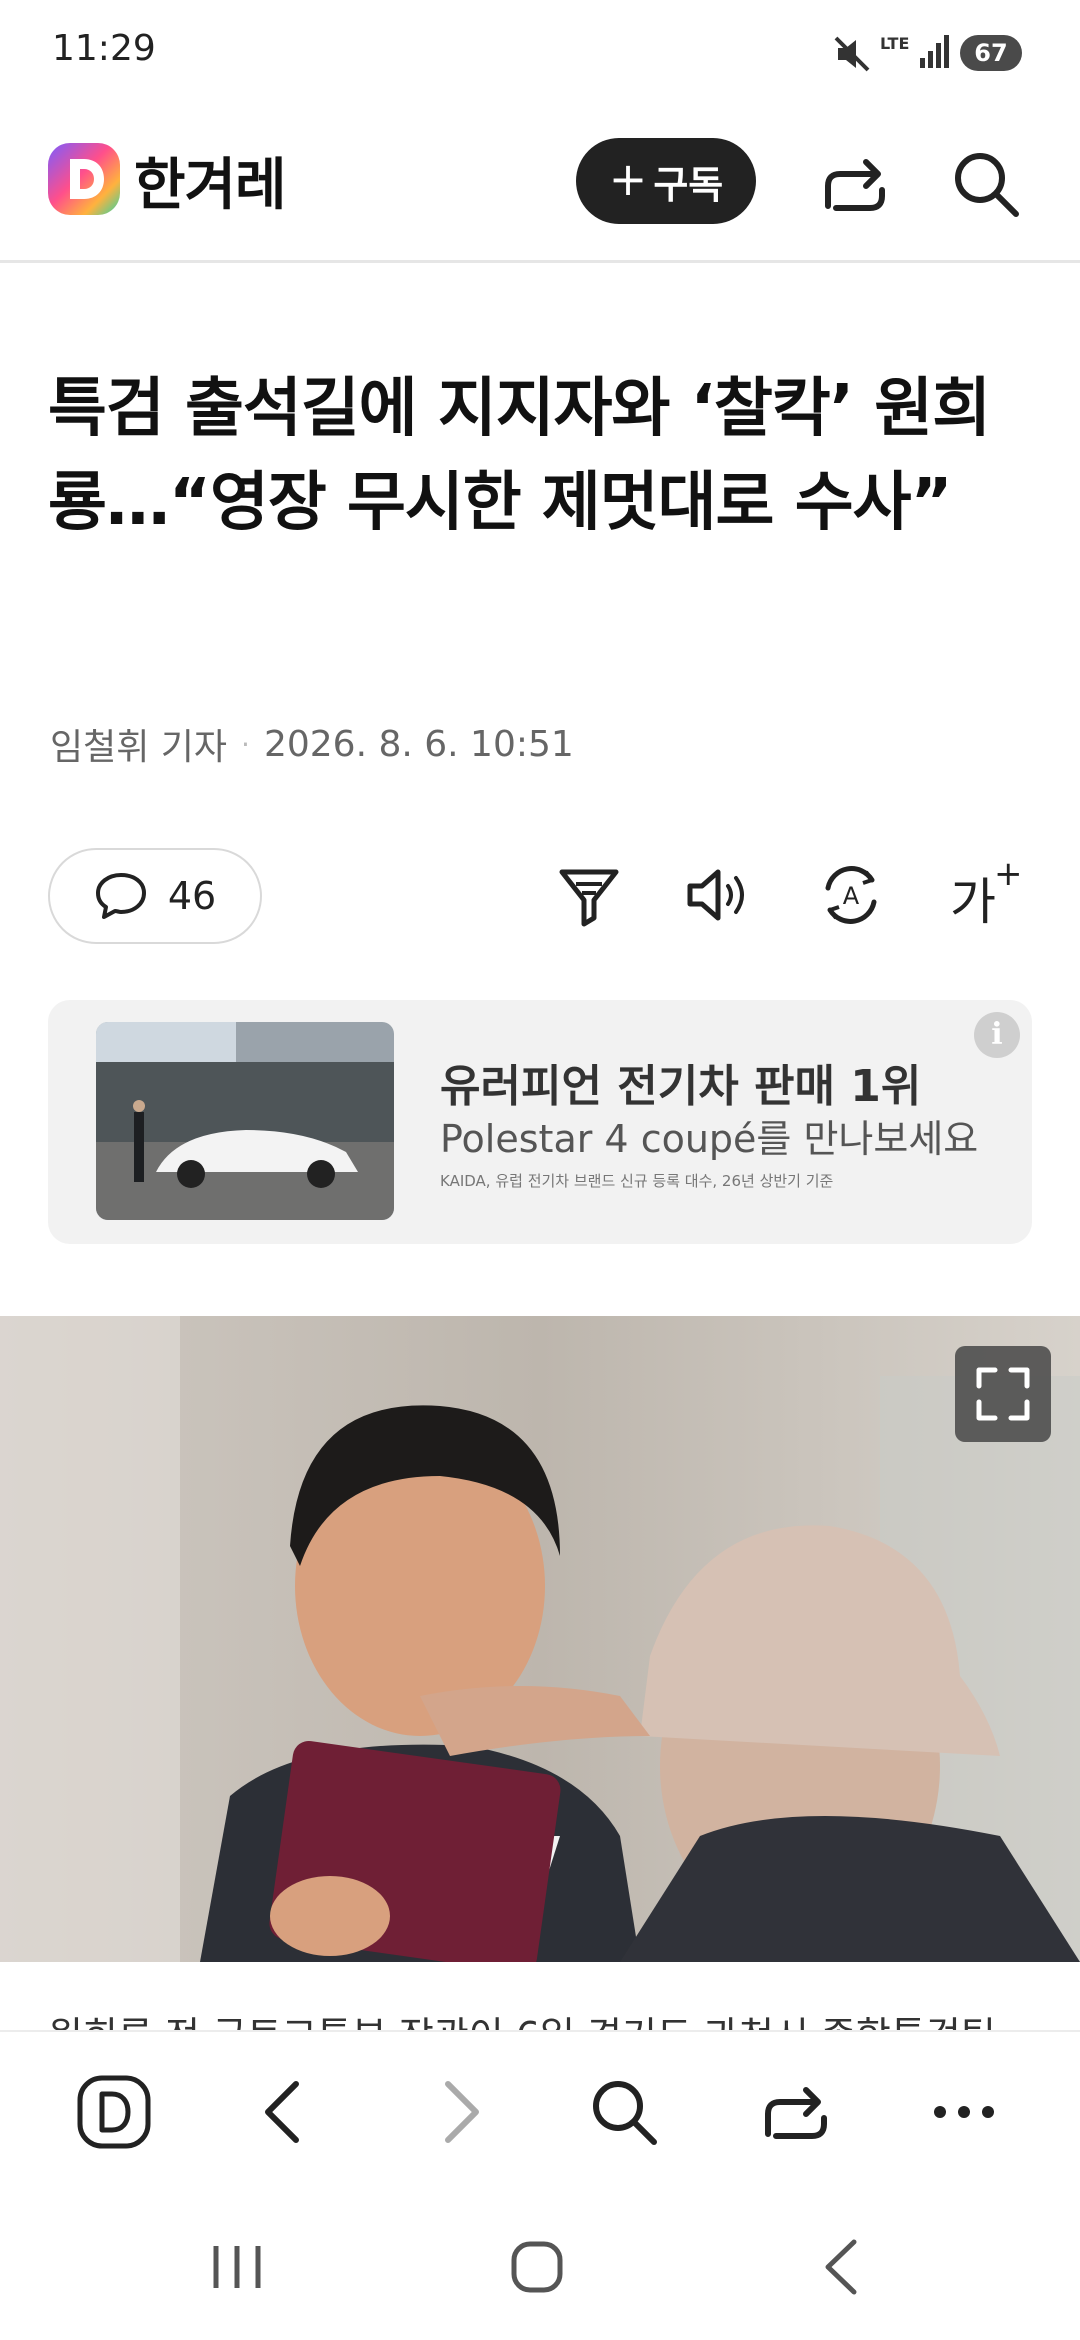 Image resolution: width=1080 pixels, height=2340 pixels. I want to click on subscribe-button: + 구독, so click(666, 181).